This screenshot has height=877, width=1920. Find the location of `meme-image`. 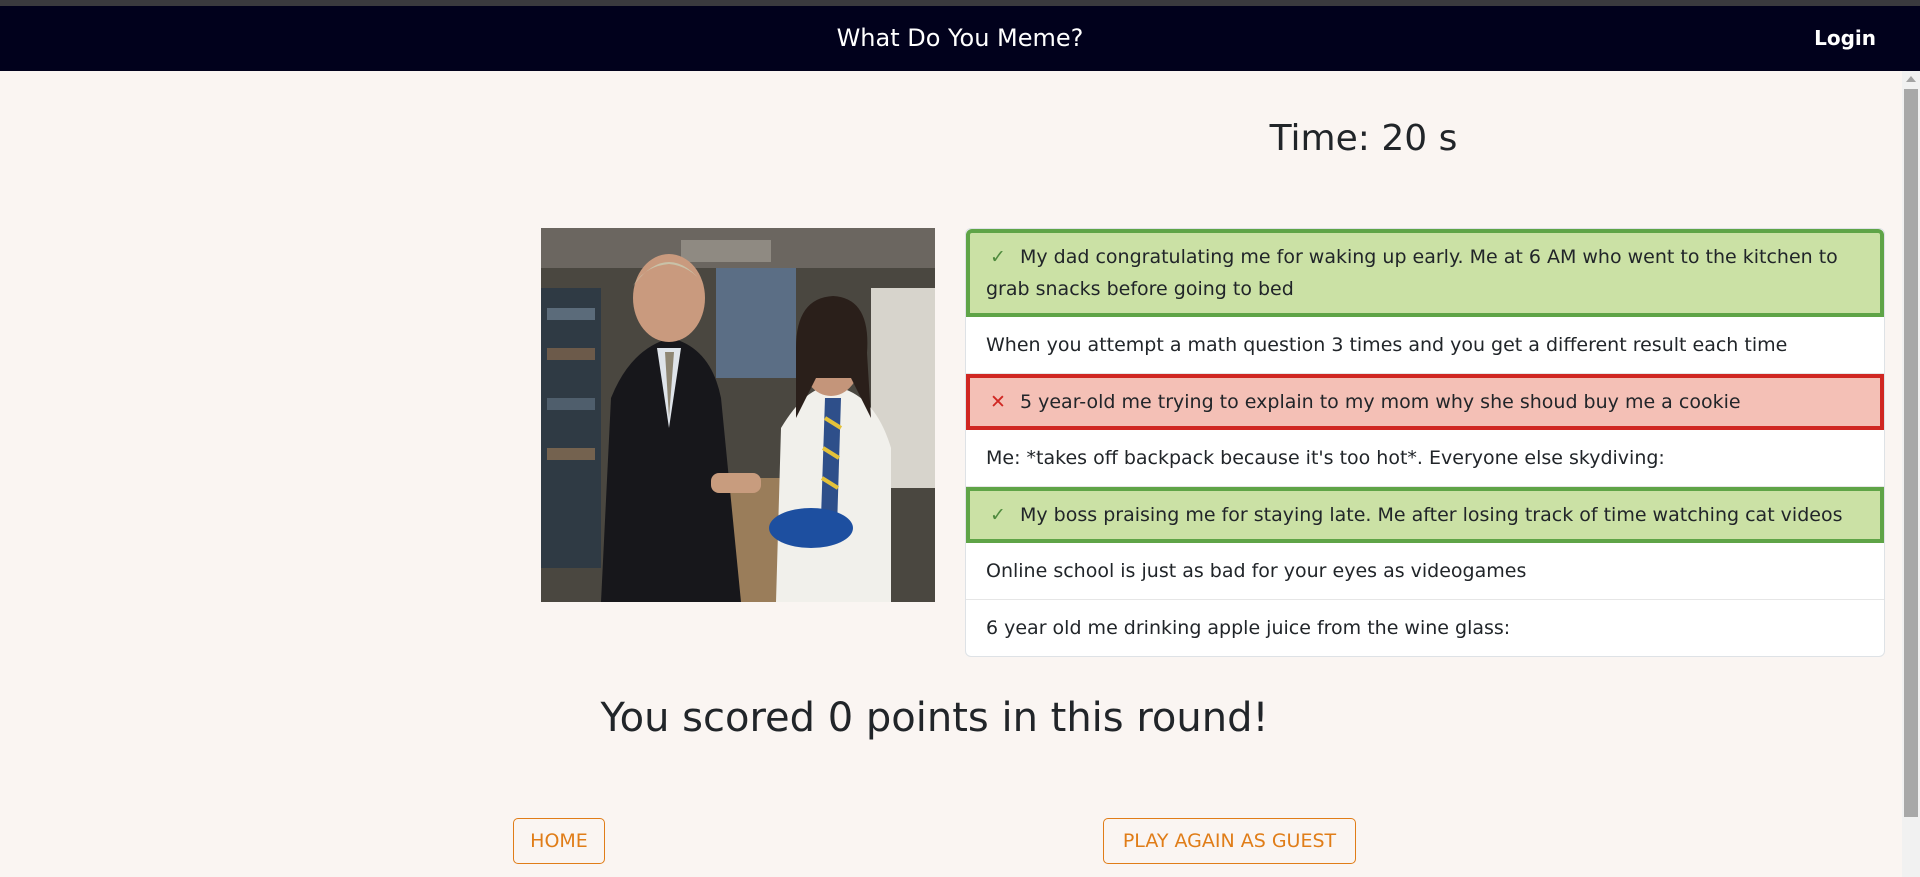

meme-image is located at coordinates (738, 415).